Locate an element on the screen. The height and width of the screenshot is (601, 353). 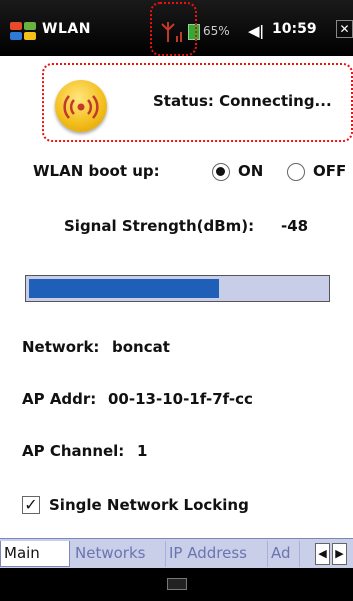
close-icon: ✕ is located at coordinates (344, 29).